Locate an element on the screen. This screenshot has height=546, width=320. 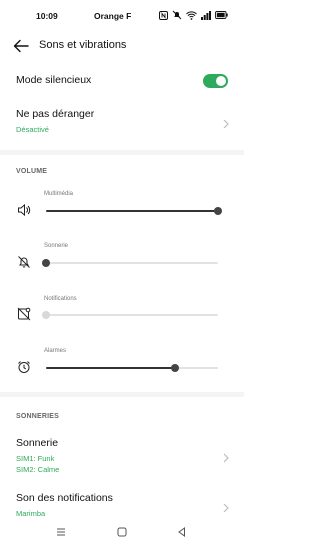
ringer-off-icon is located at coordinates (24, 262).